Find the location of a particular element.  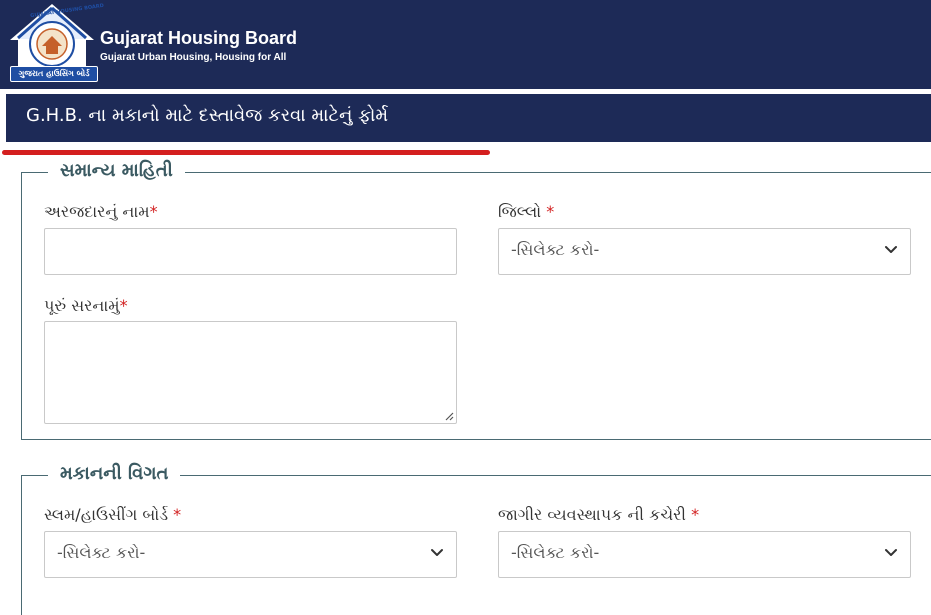

applicant-name-input is located at coordinates (250, 251).